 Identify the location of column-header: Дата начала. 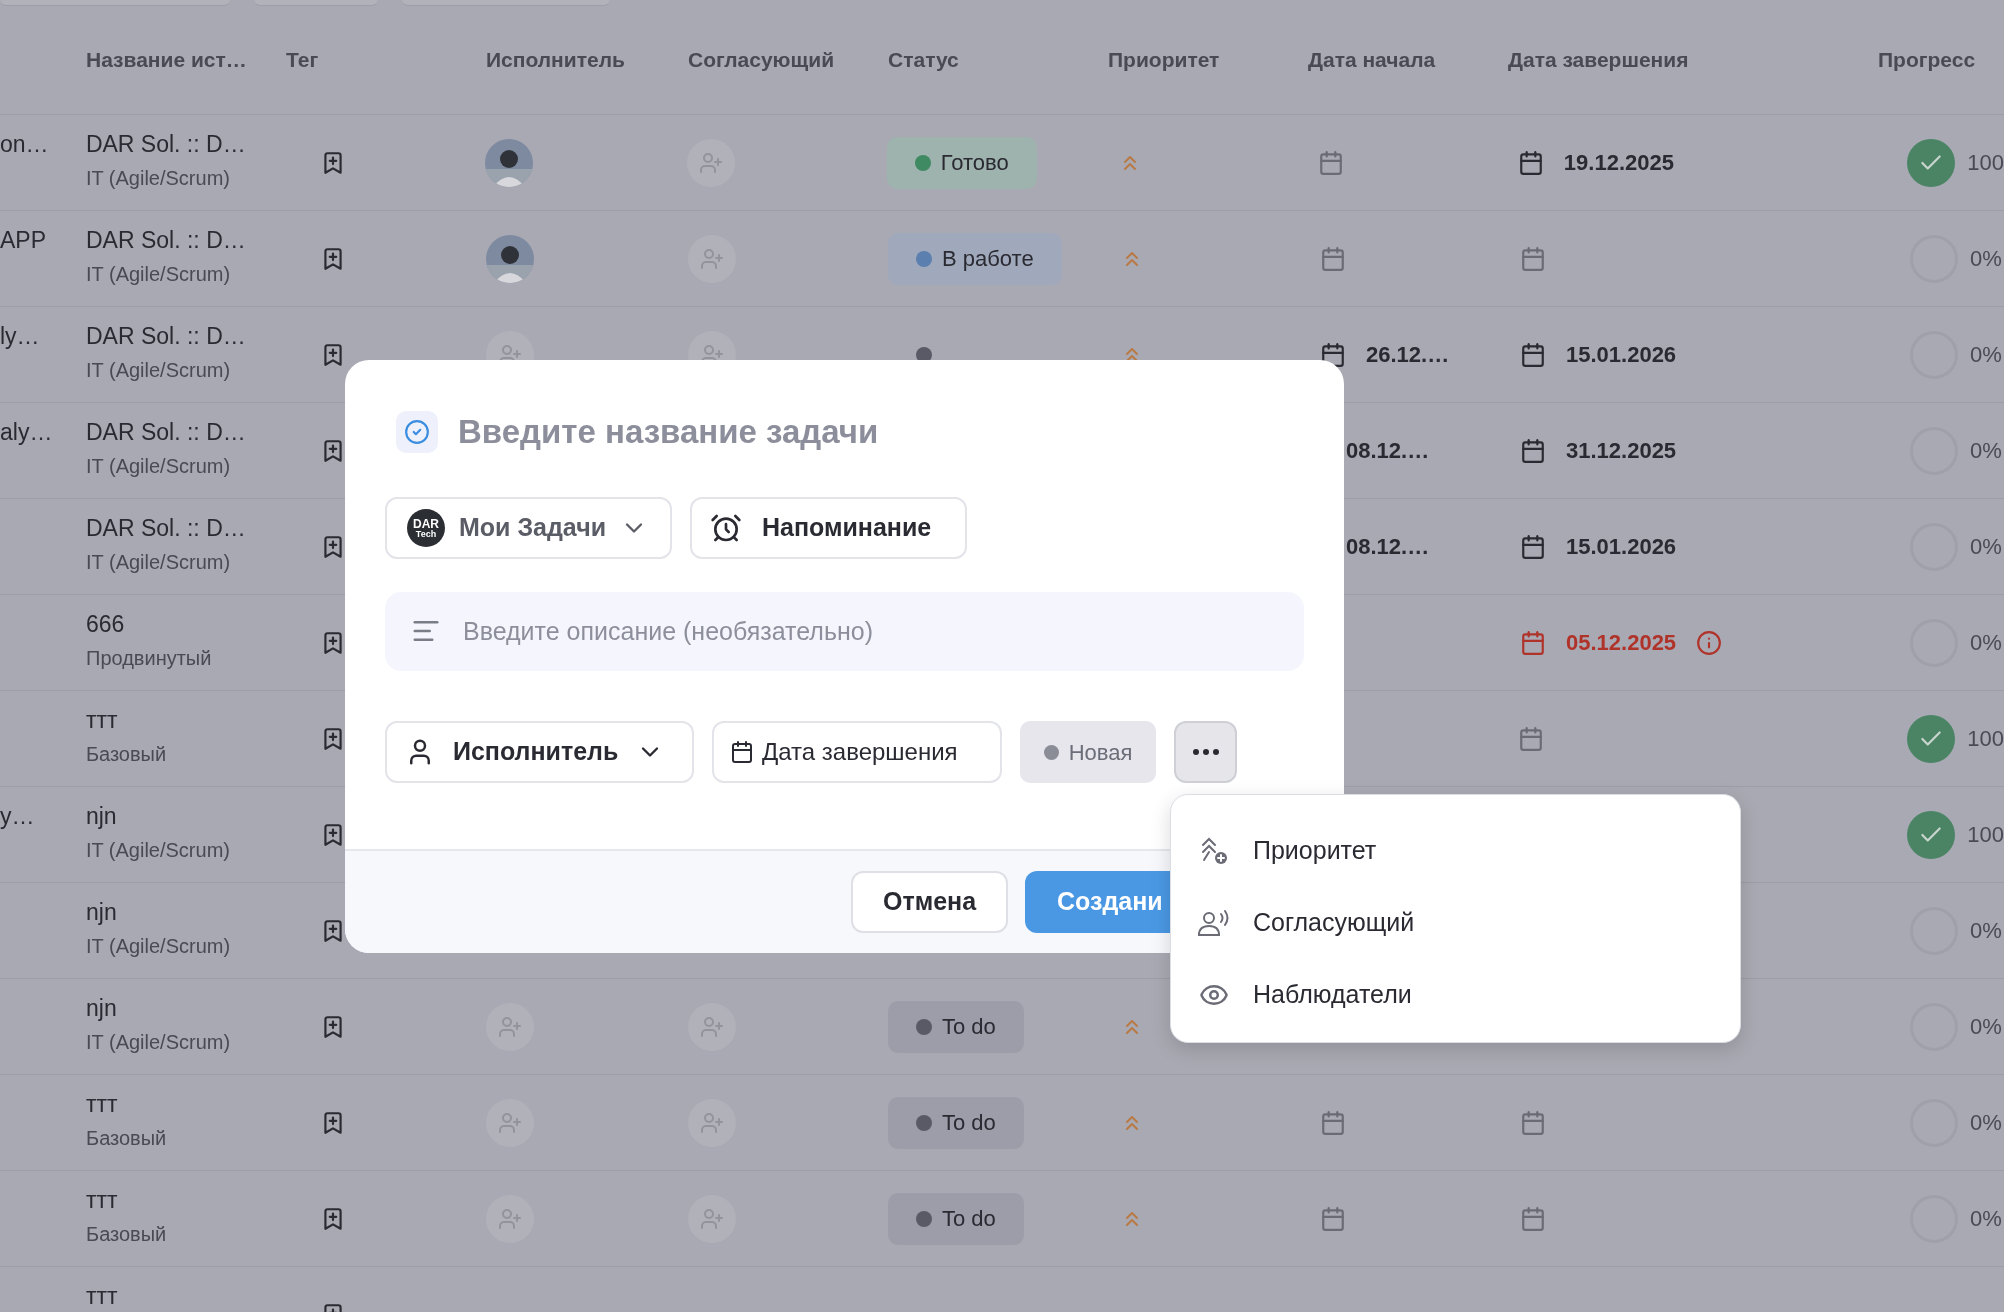
(1372, 60).